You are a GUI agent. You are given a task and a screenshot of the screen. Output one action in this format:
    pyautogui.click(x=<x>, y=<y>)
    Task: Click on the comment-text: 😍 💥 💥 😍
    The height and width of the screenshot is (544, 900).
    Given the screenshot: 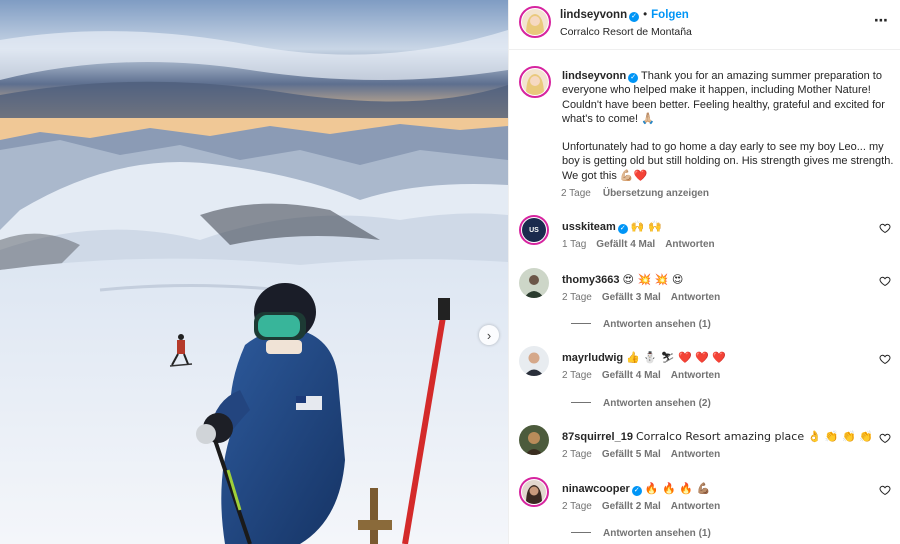 What is the action you would take?
    pyautogui.click(x=653, y=279)
    